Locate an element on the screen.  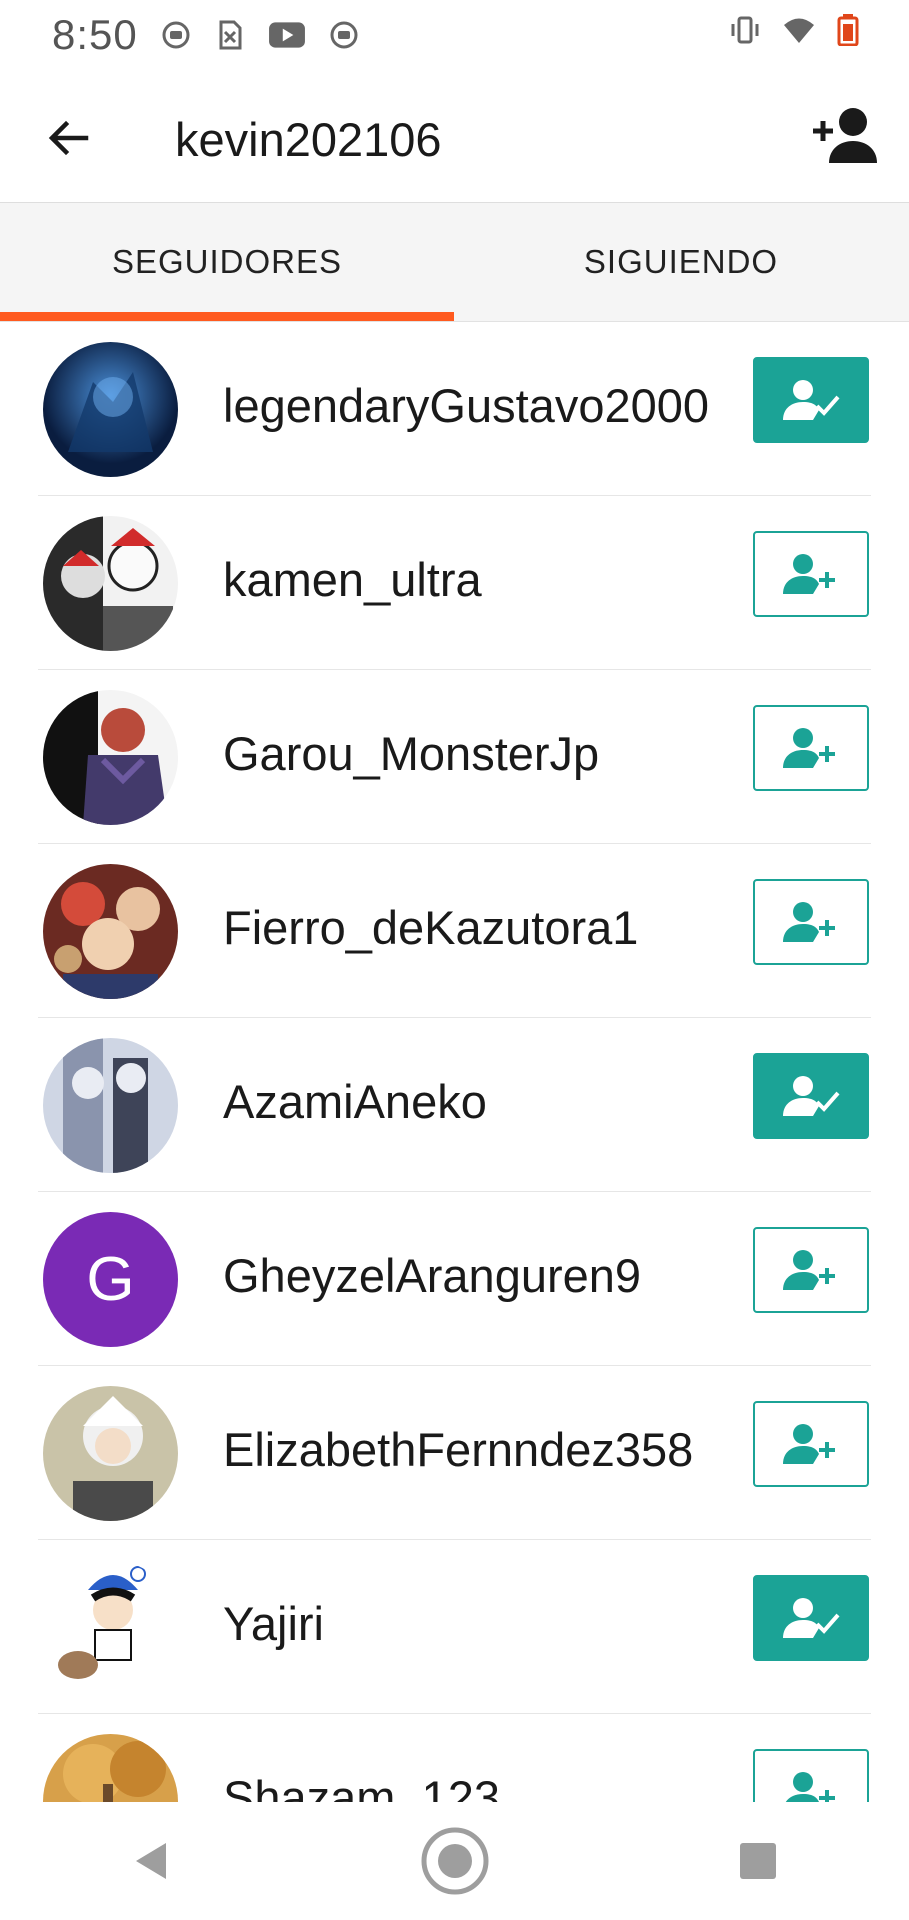
back-triangle-icon is located at coordinates (150, 1861).